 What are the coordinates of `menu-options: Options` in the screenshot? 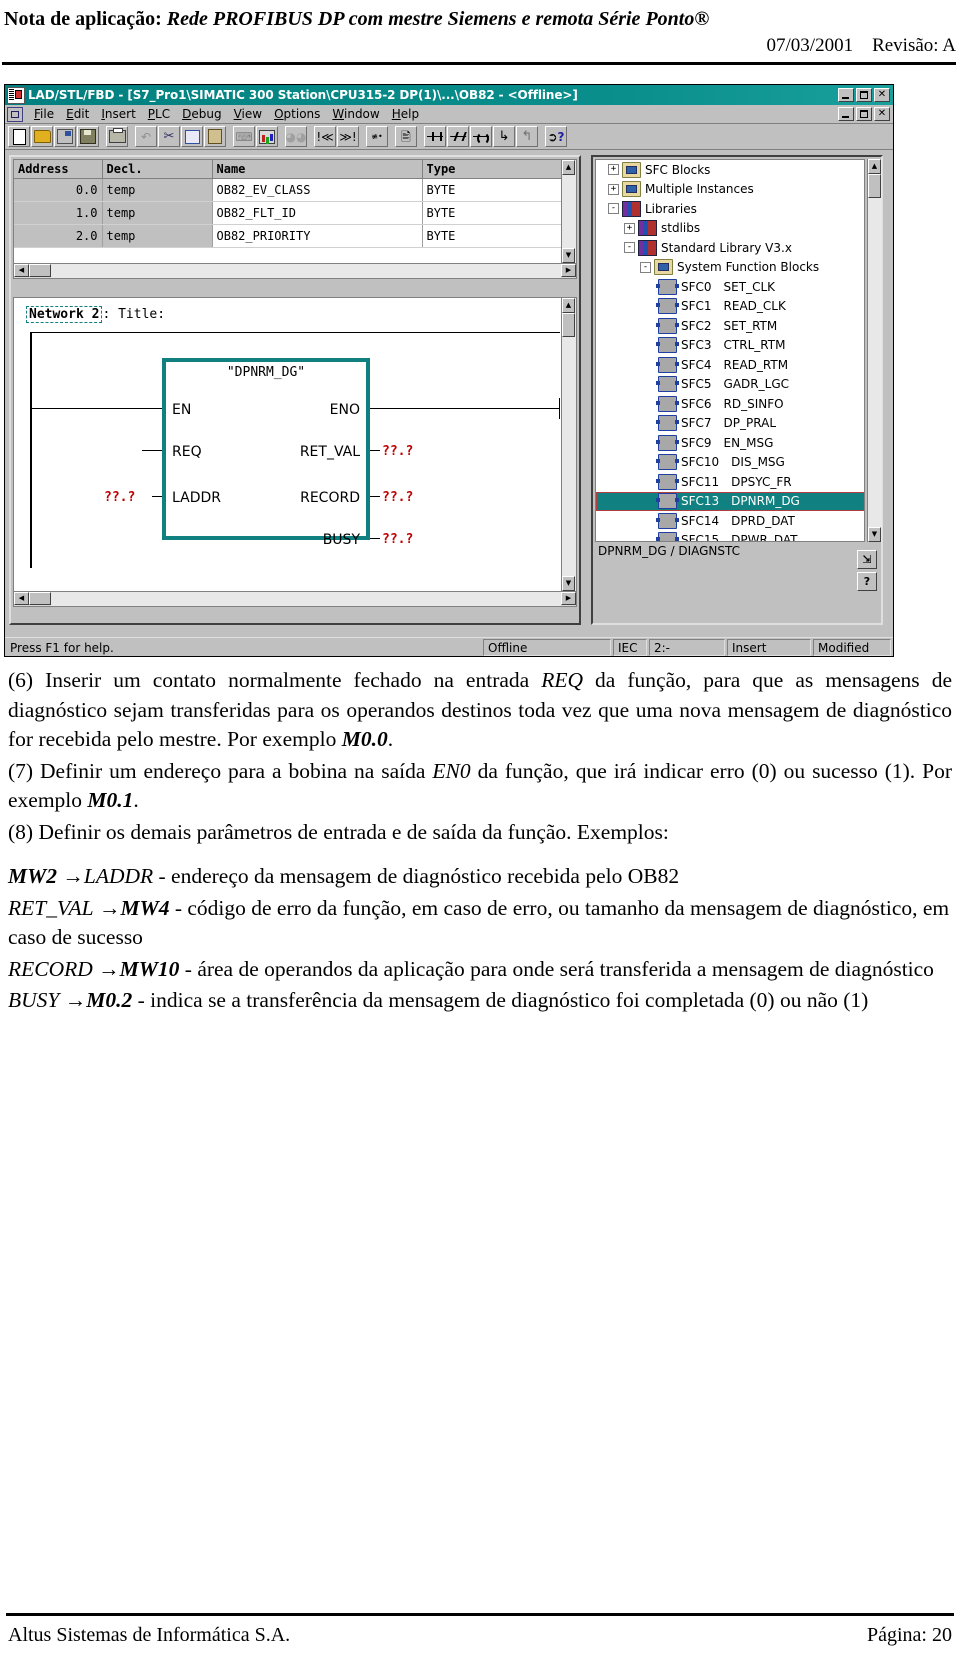 It's located at (297, 114).